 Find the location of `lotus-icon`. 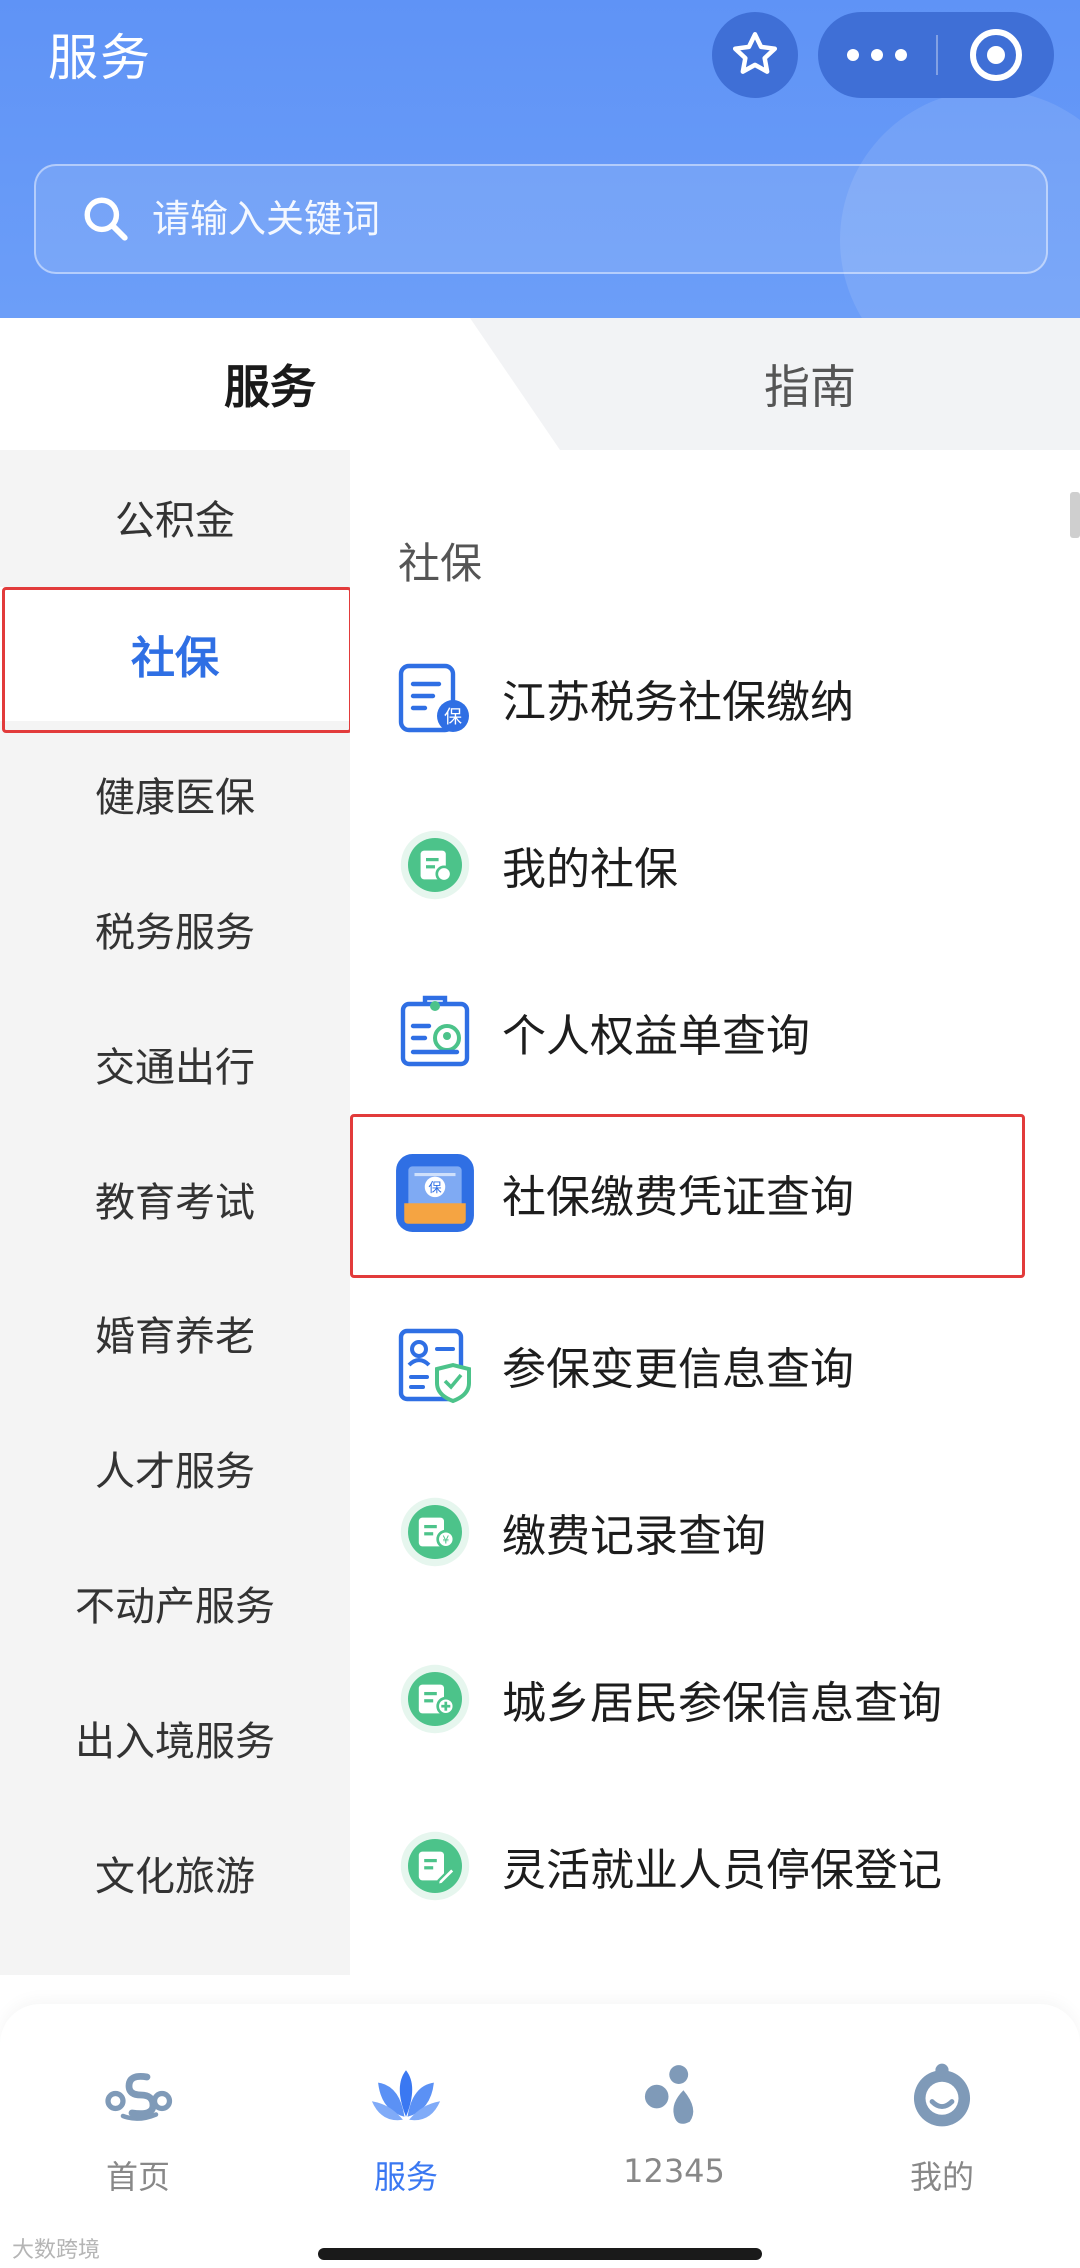

lotus-icon is located at coordinates (406, 2095).